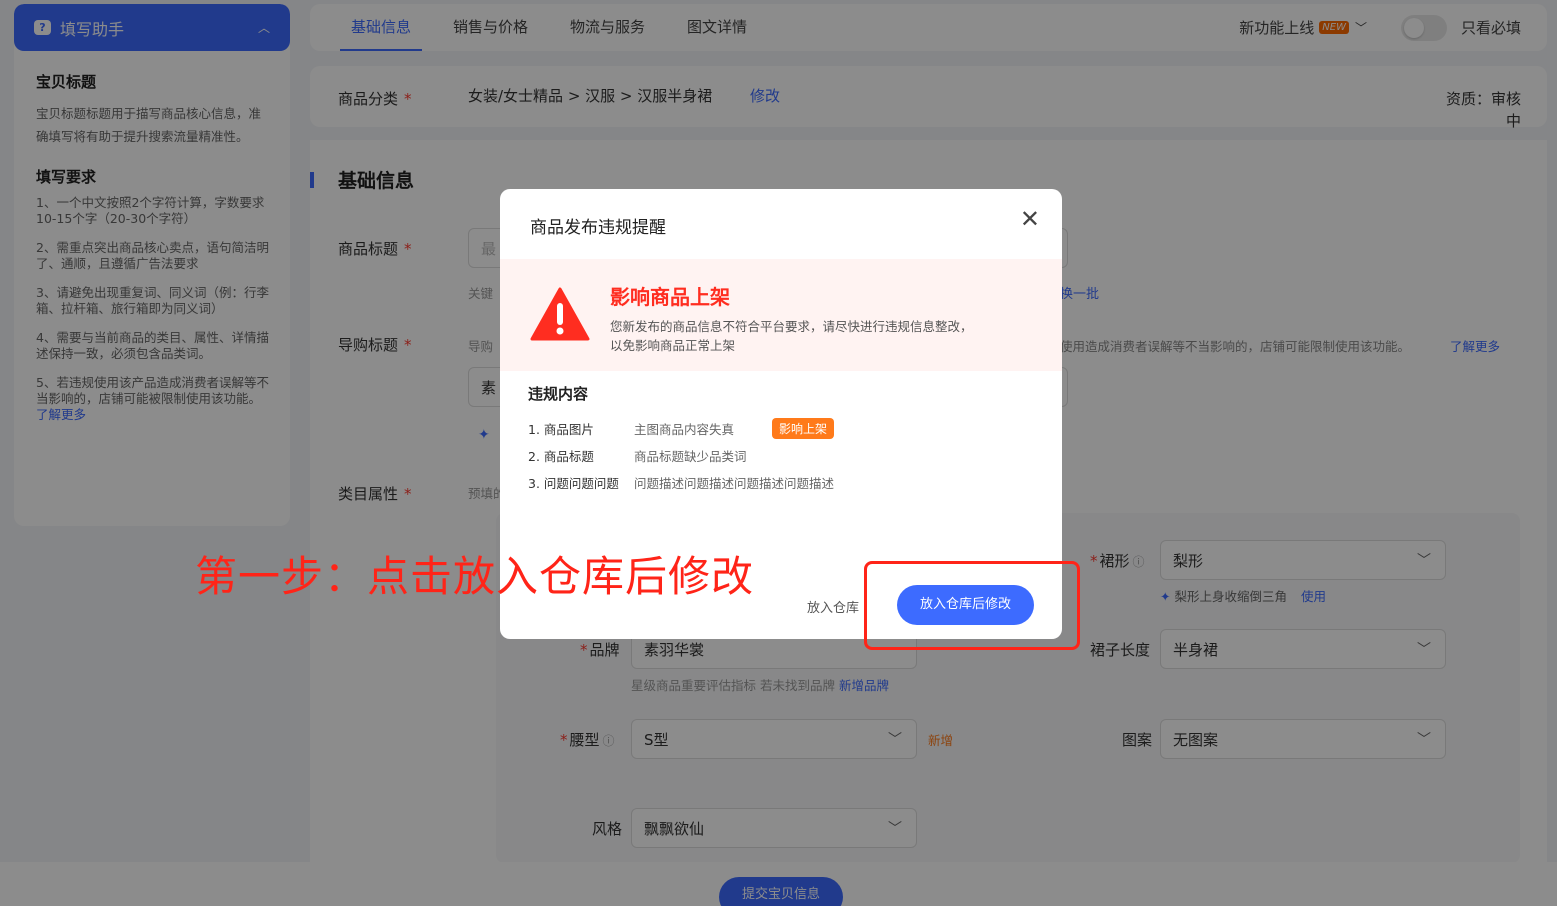 Image resolution: width=1557 pixels, height=906 pixels. I want to click on violation-desc: 商品标题缺少品类词, so click(690, 456).